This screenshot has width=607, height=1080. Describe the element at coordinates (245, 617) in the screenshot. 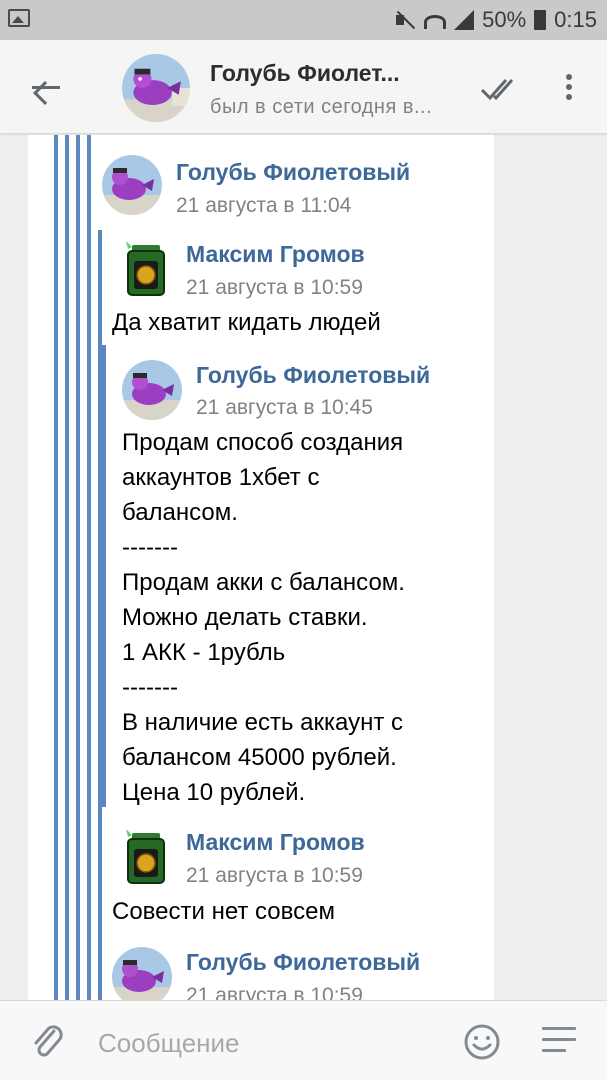

I see `text-line: Можно делать ставки.` at that location.